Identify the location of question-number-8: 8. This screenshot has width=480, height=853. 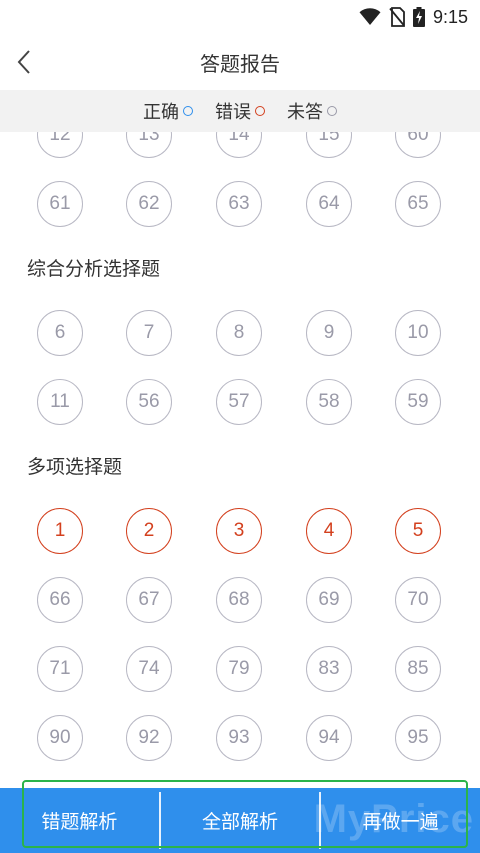
(239, 333).